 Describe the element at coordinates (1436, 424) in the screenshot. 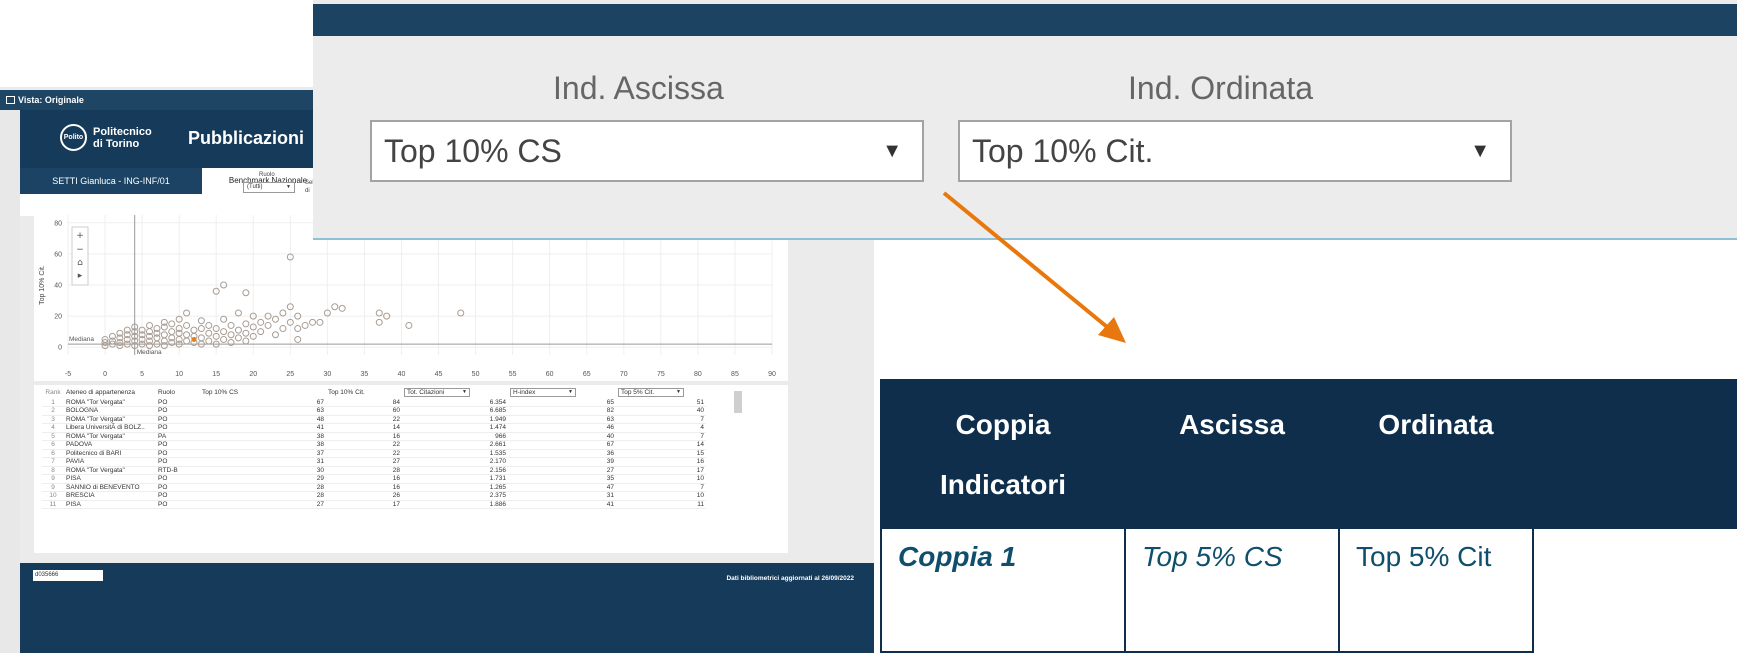

I see `header-ordinata: Ordinata` at that location.